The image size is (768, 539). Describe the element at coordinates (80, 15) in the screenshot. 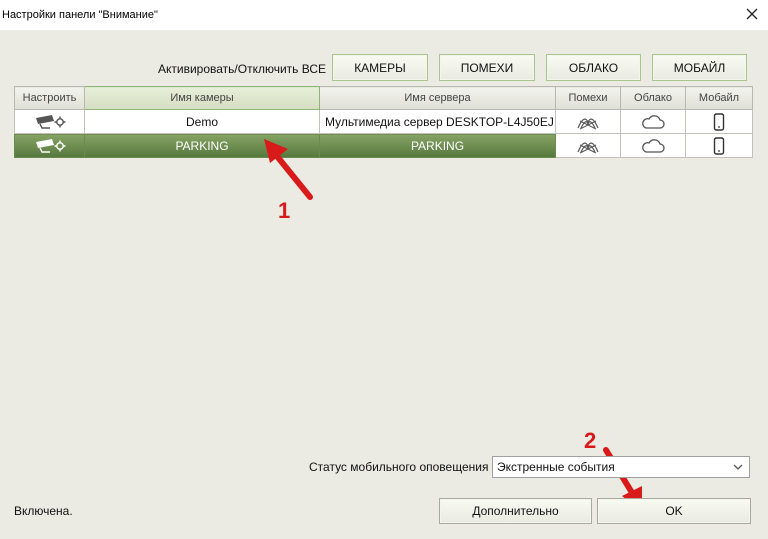

I see `window-title: Настройки панели "Внимание"` at that location.